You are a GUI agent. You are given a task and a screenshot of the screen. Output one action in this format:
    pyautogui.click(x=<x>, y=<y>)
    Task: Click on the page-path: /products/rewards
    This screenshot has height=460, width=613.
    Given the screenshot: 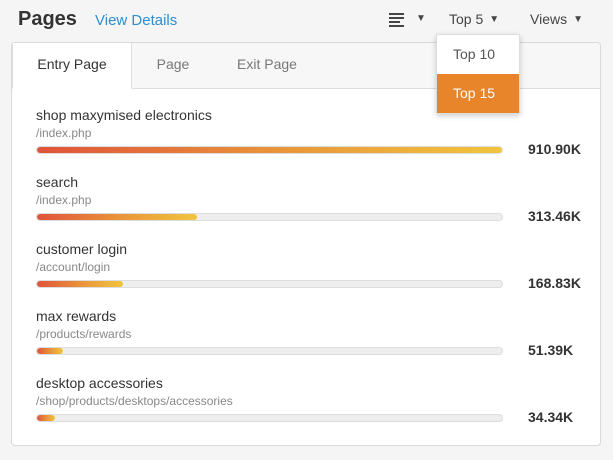 What is the action you would take?
    pyautogui.click(x=84, y=334)
    